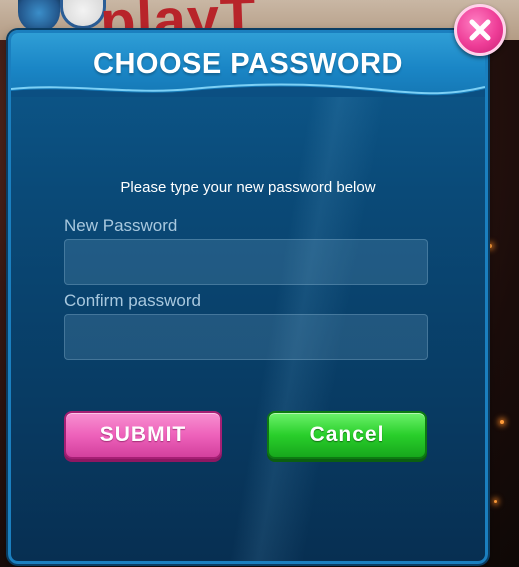 The image size is (519, 567). What do you see at coordinates (347, 435) in the screenshot?
I see `cancel-button: Cancel` at bounding box center [347, 435].